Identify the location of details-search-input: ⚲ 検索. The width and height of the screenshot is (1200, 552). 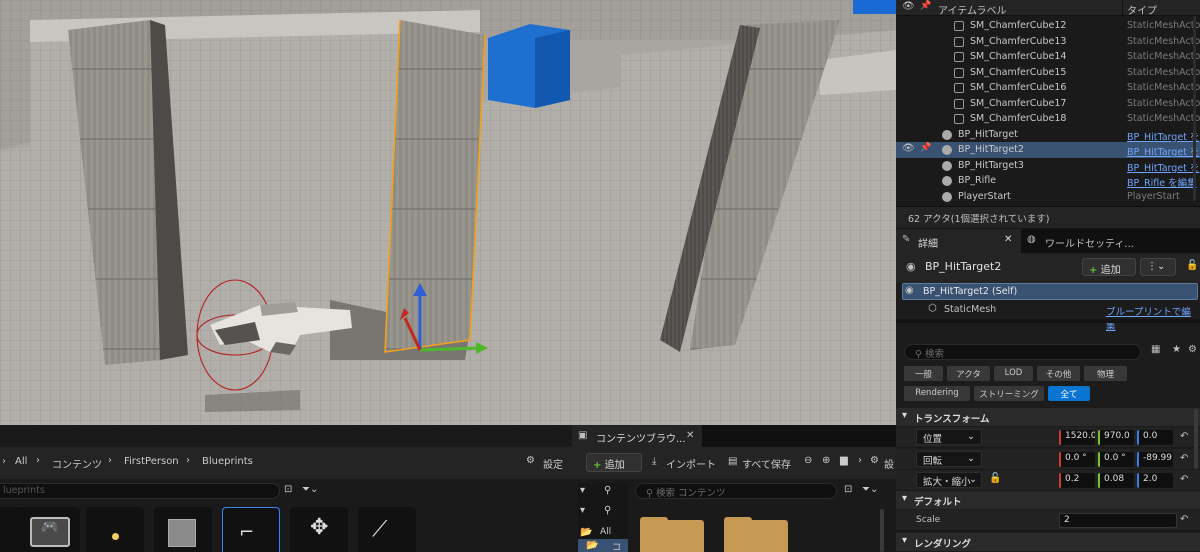
(1022, 352).